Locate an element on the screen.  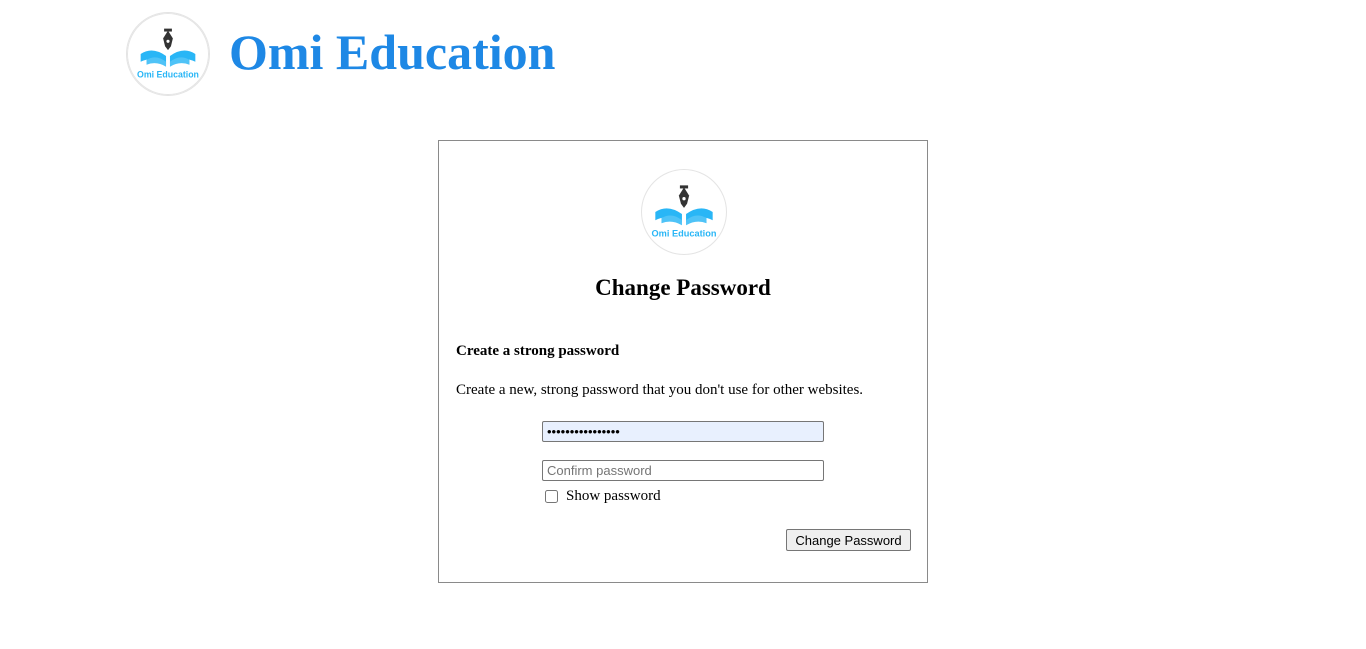
password-subheading: Create a strong password is located at coordinates (538, 351).